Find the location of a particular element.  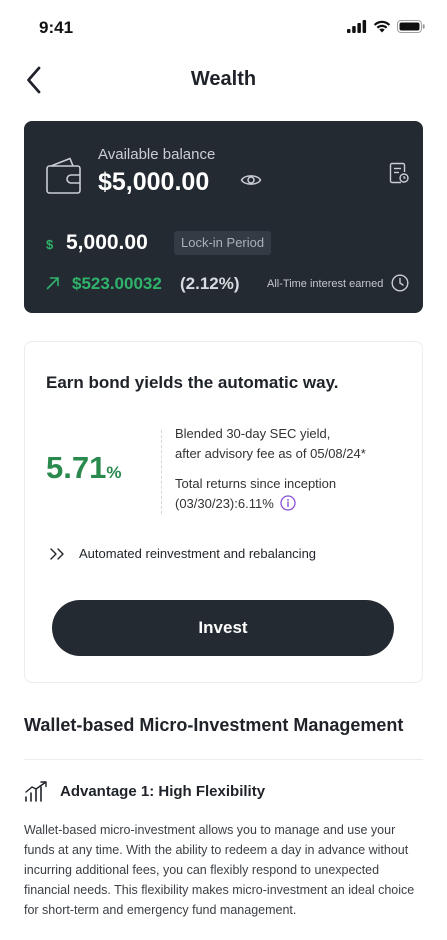

section-title: Wallet-based Micro-Investment Management is located at coordinates (214, 725).